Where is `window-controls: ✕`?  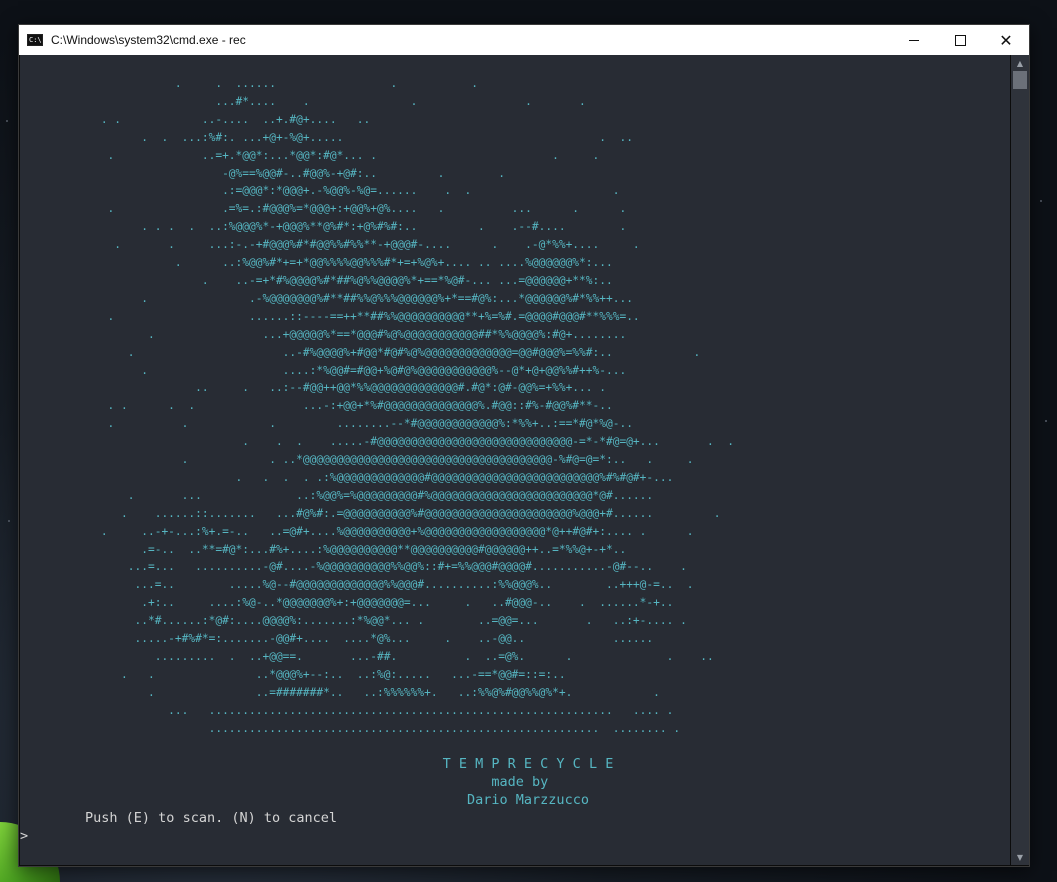 window-controls: ✕ is located at coordinates (960, 40).